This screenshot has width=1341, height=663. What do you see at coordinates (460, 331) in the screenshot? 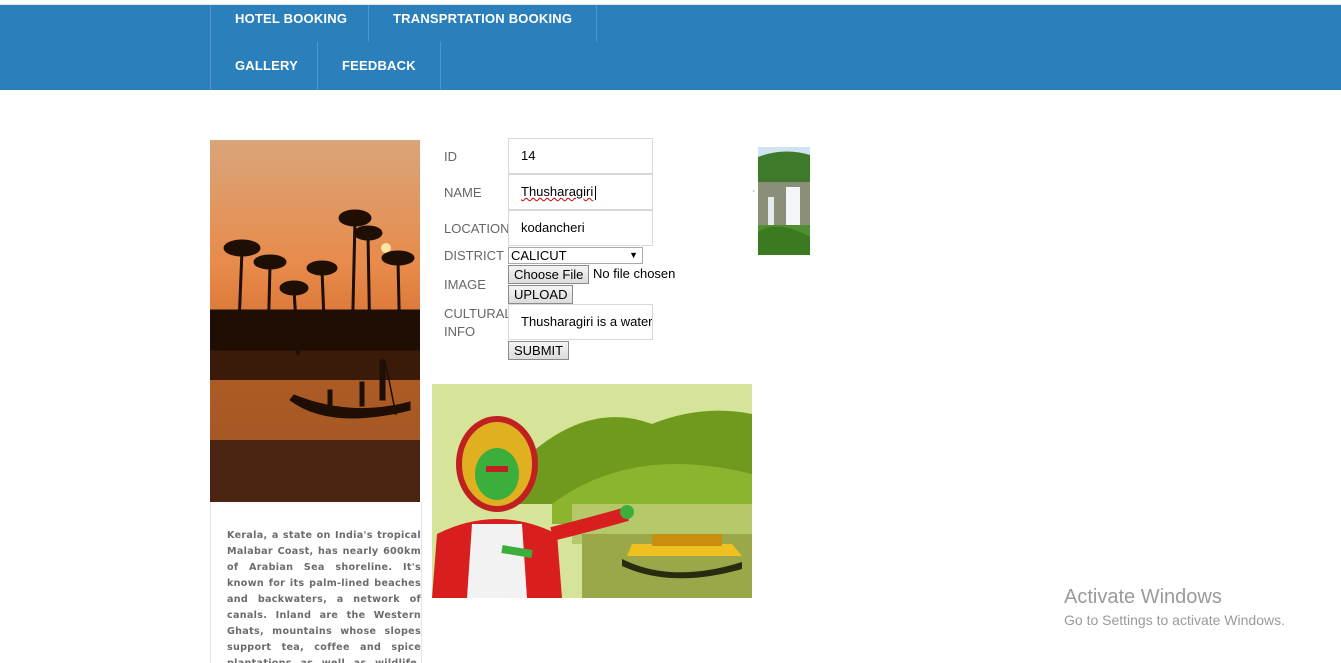
I see `cultural-label-line2: INFO` at bounding box center [460, 331].